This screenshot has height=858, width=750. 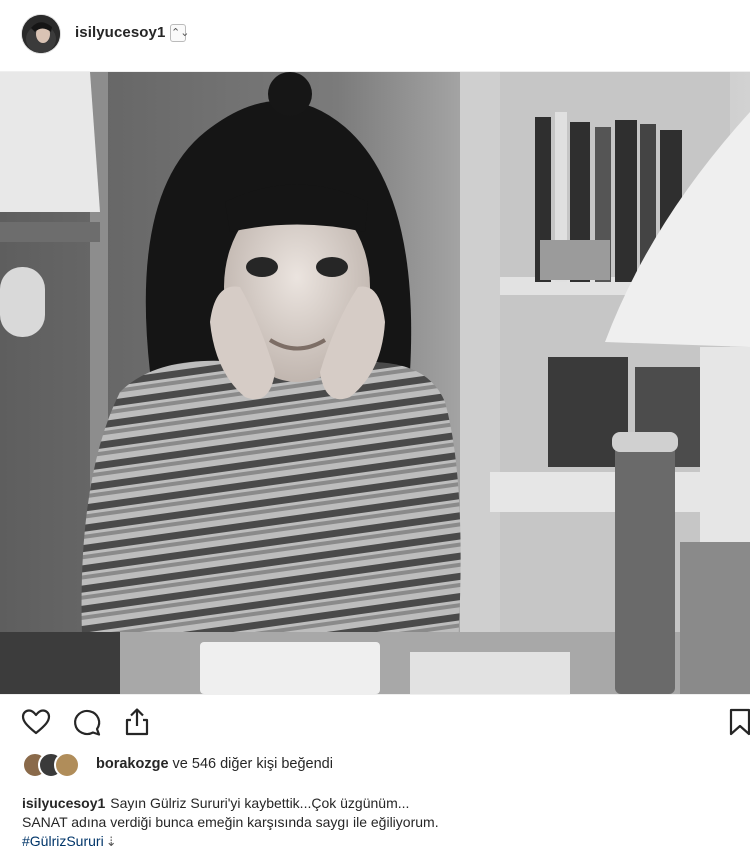 I want to click on profile-avatar-icon, so click(x=41, y=34).